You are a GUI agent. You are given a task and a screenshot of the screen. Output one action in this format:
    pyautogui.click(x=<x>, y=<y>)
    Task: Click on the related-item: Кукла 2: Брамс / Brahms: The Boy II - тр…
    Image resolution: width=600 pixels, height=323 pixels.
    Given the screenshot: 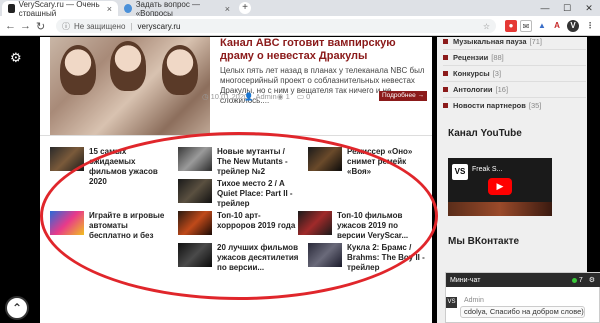 What is the action you would take?
    pyautogui.click(x=368, y=258)
    